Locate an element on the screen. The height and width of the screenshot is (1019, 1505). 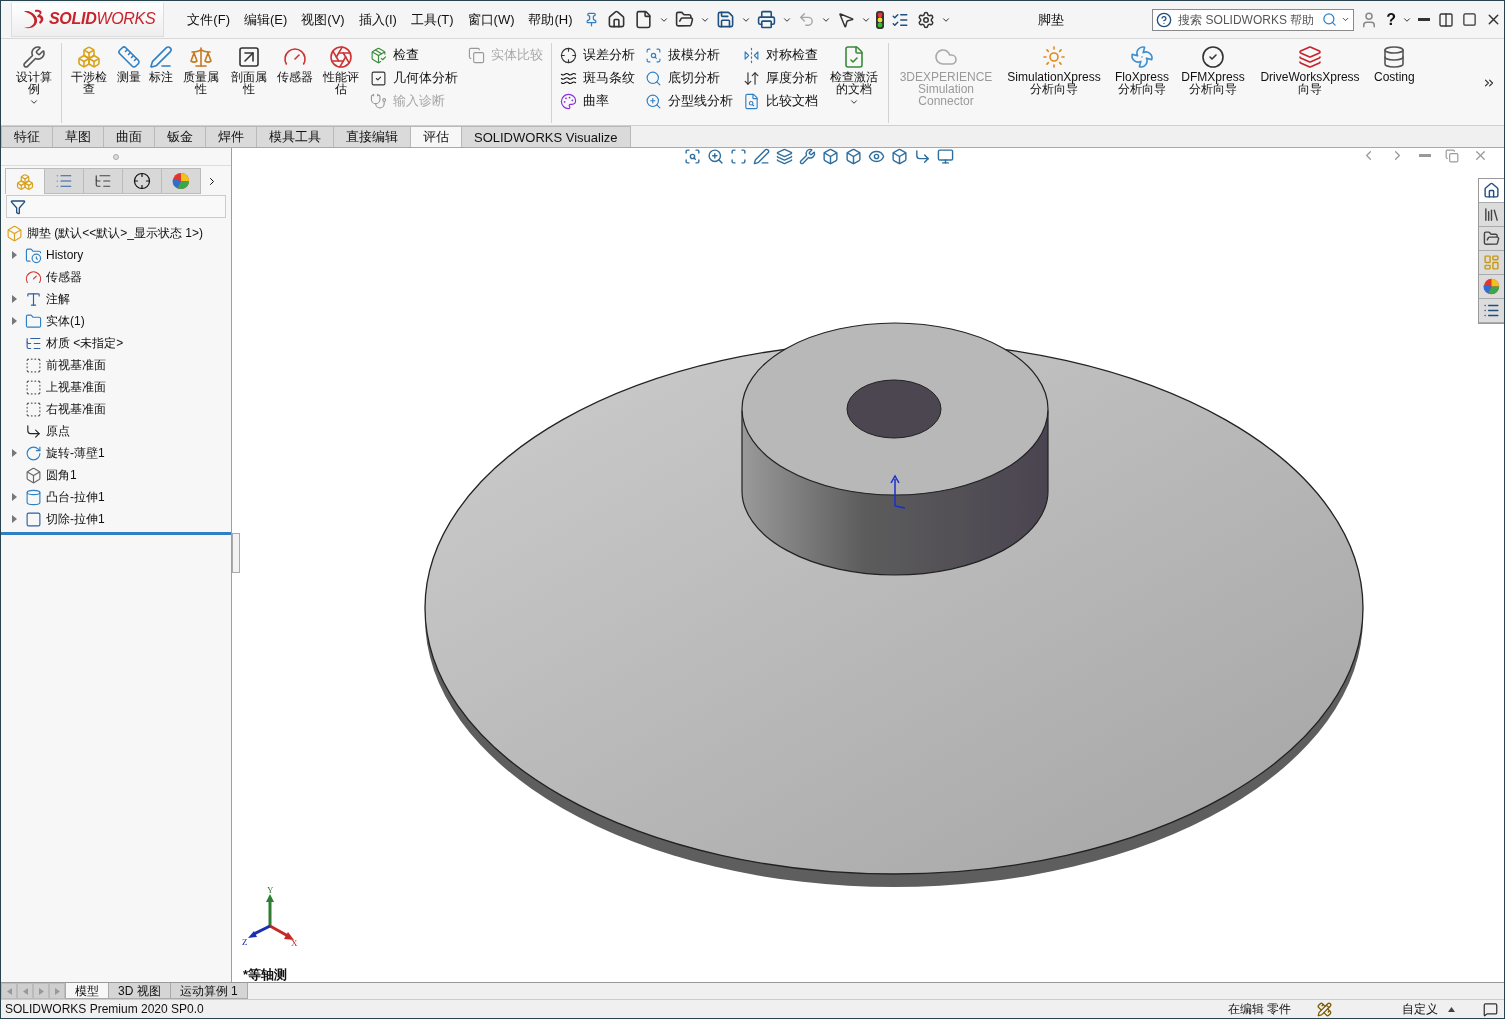
menu-item: 窗口(W) is located at coordinates (491, 19).